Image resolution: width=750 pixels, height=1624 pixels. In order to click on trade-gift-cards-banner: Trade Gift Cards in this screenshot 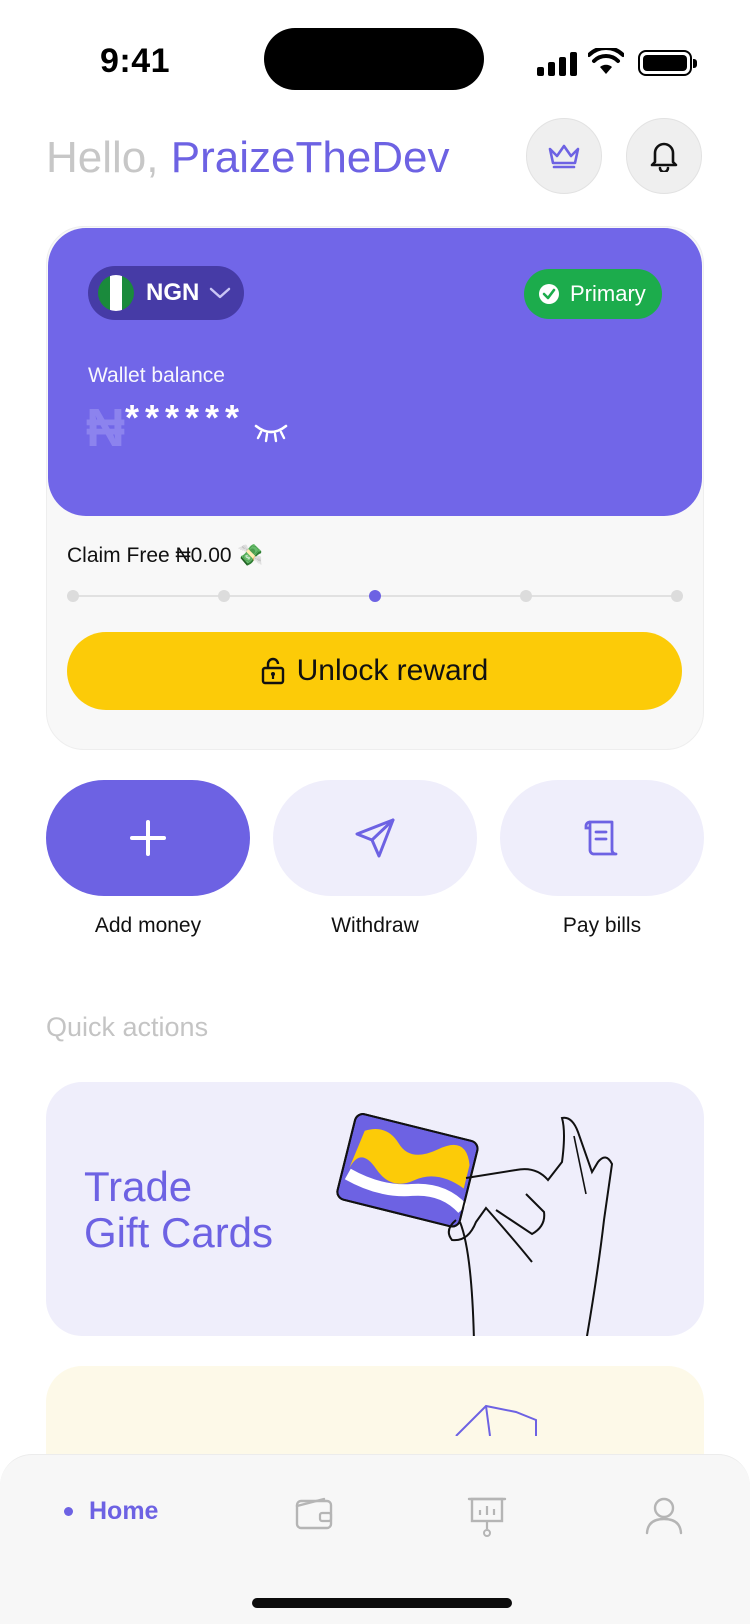, I will do `click(375, 1209)`.